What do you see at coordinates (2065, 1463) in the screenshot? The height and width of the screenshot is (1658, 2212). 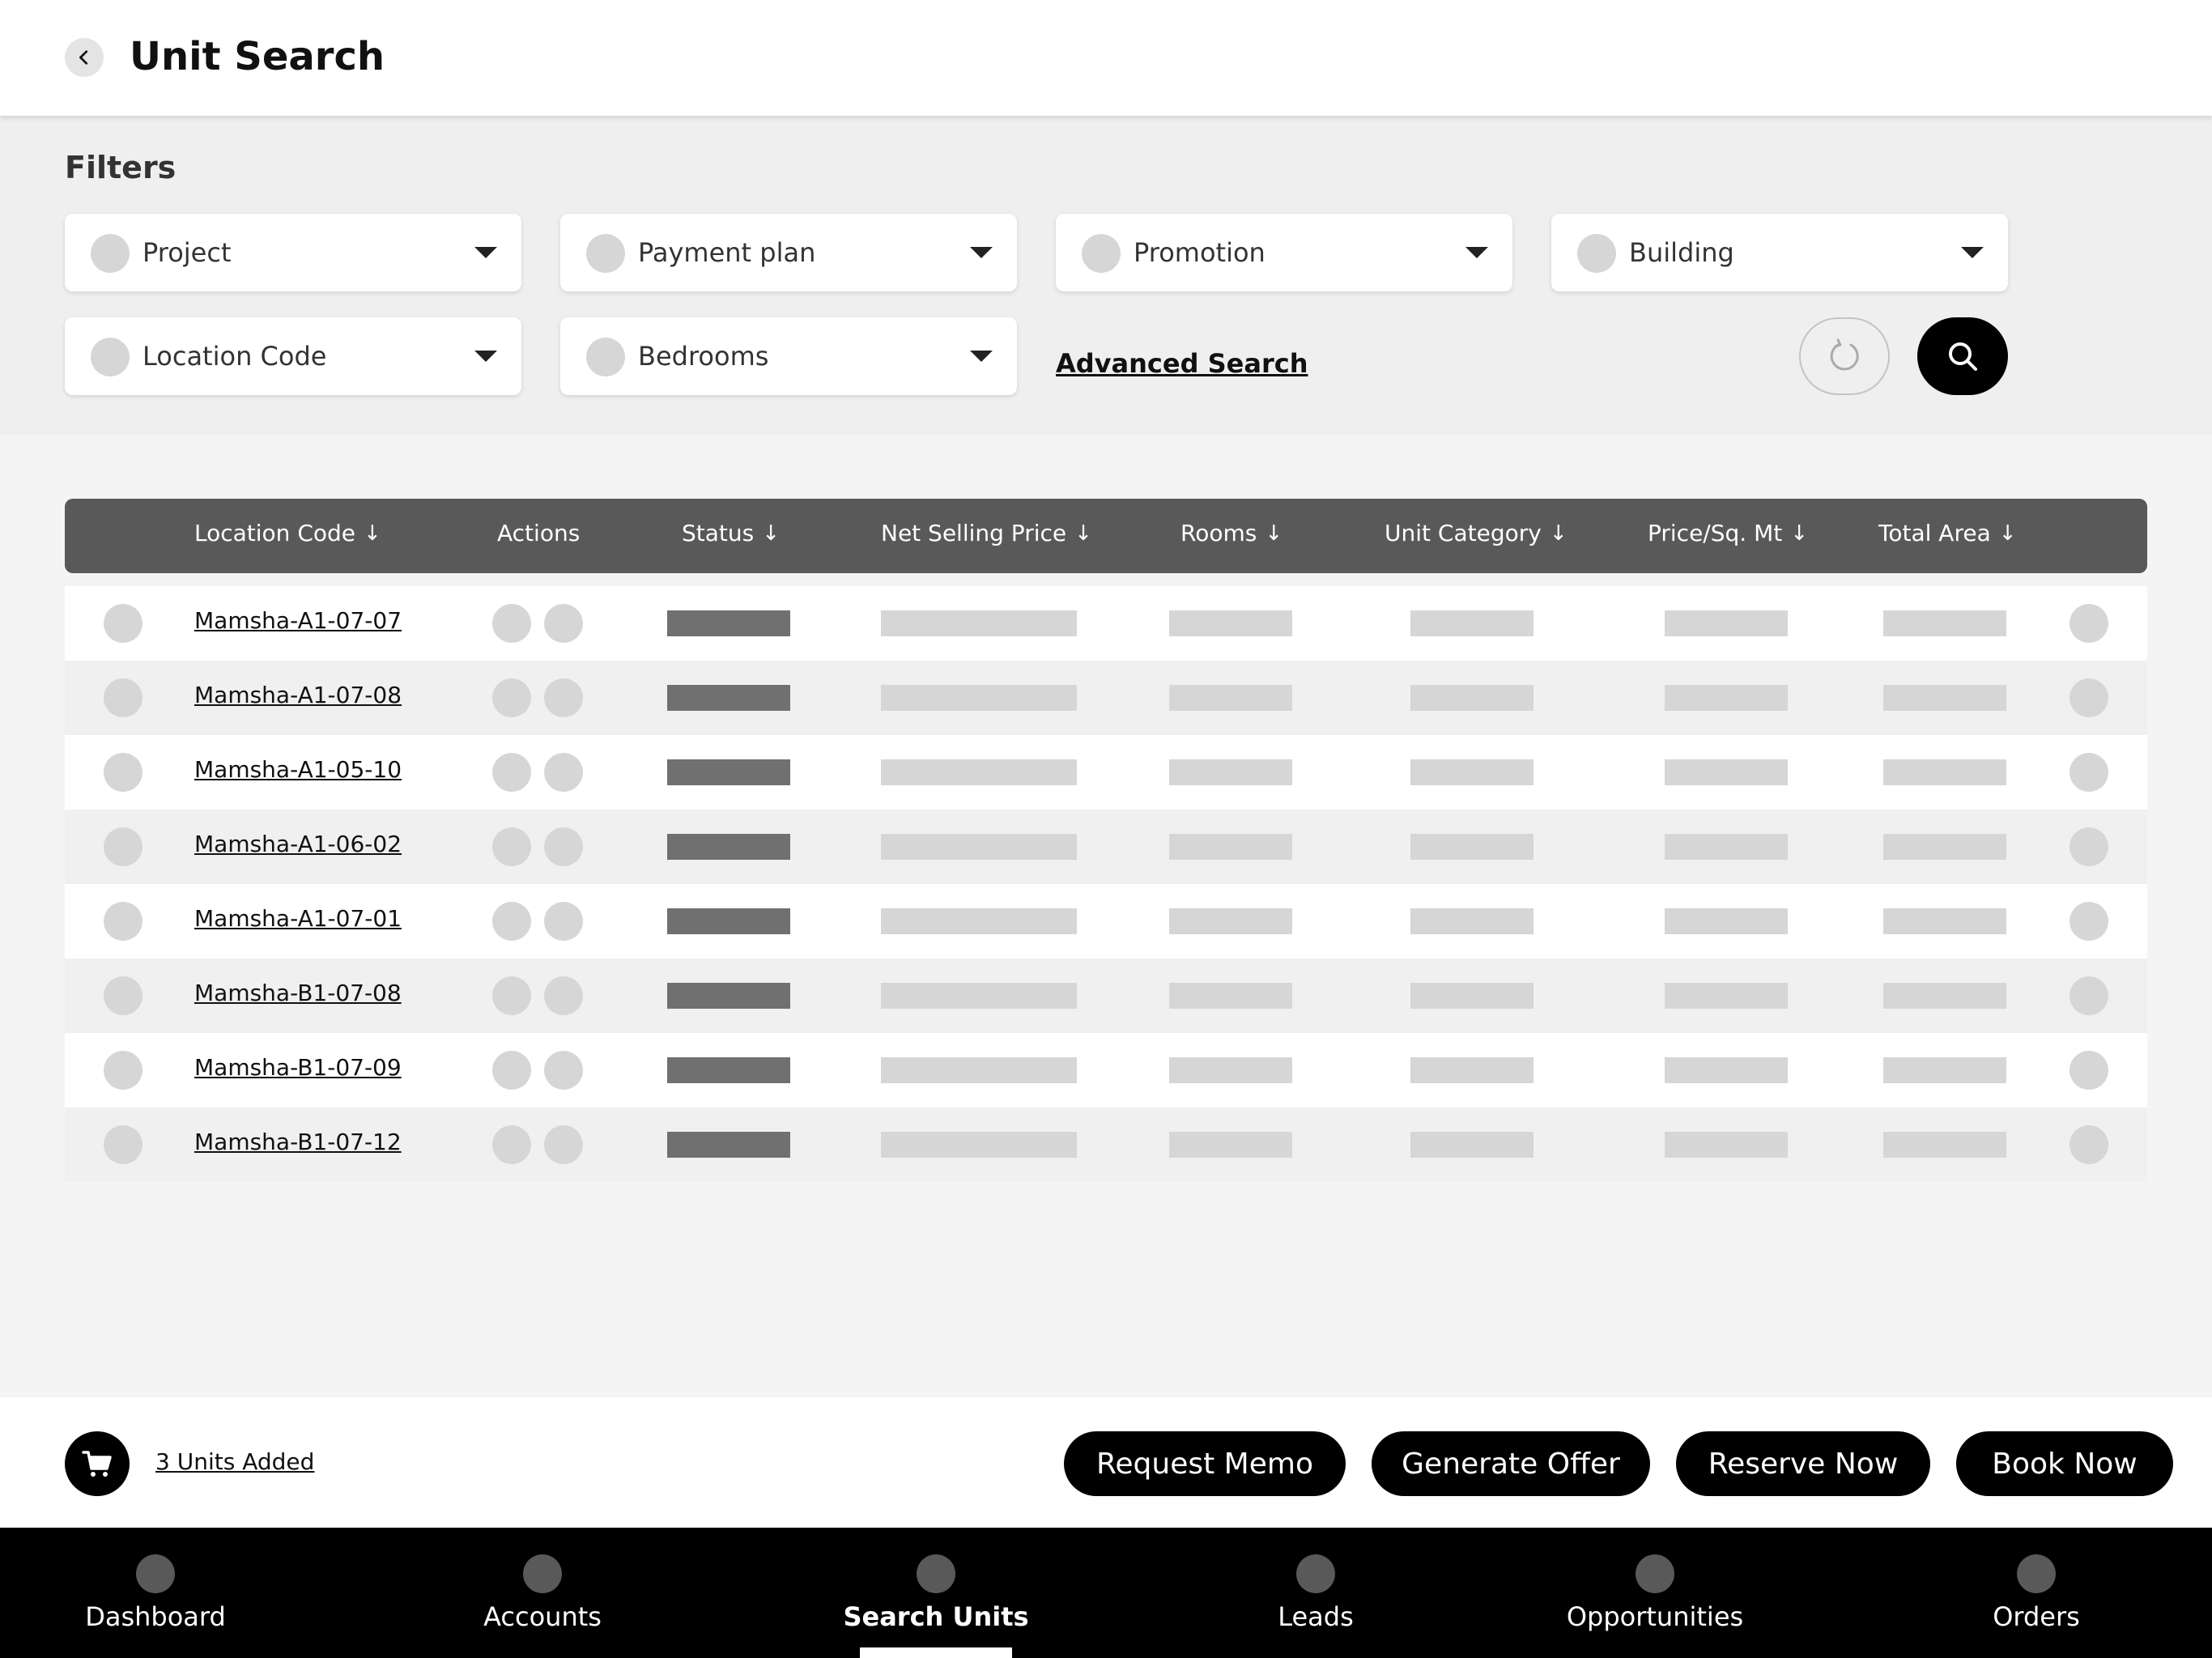 I see `book-now-button: Book Now` at bounding box center [2065, 1463].